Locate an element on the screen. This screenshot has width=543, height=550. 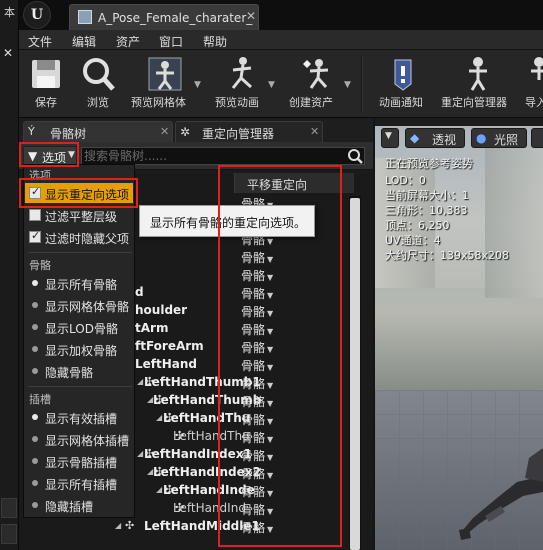
lit-button: ● 光照 is located at coordinates (499, 138).